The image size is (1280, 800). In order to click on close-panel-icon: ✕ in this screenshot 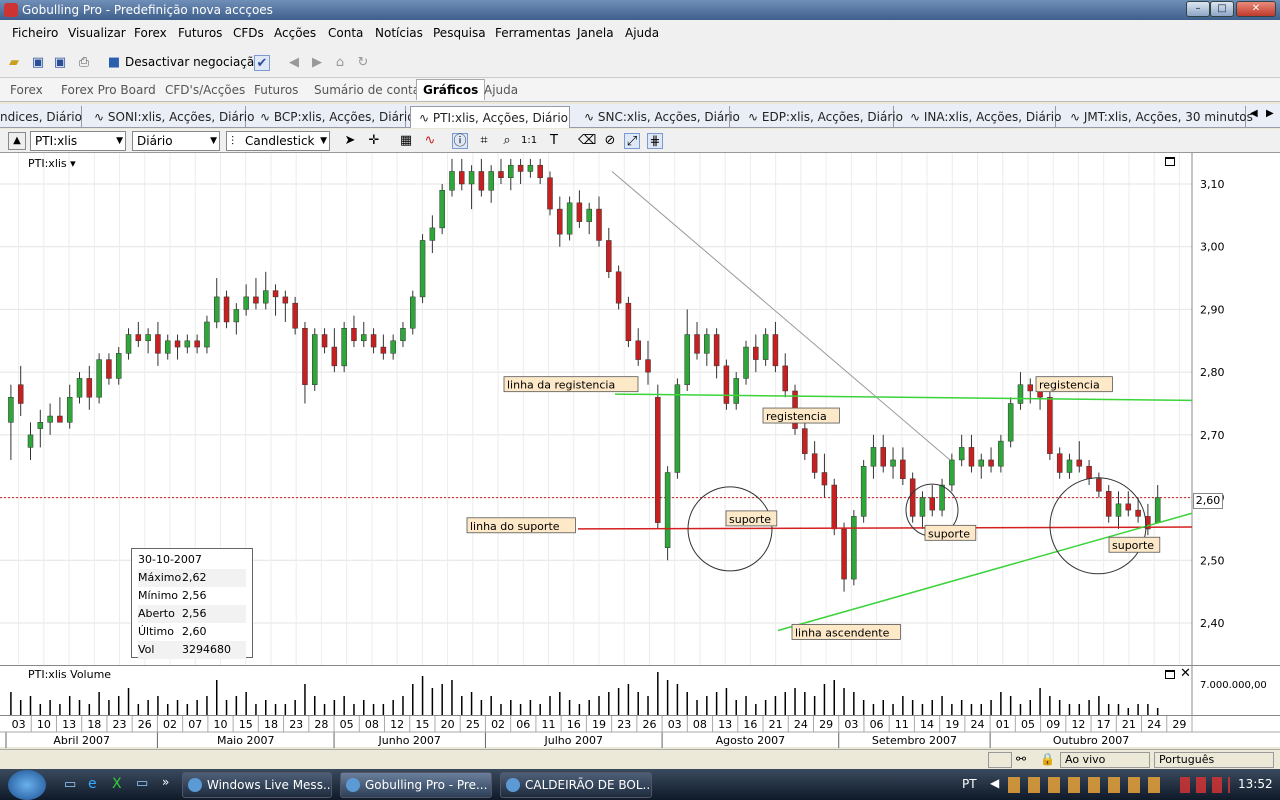, I will do `click(1185, 673)`.